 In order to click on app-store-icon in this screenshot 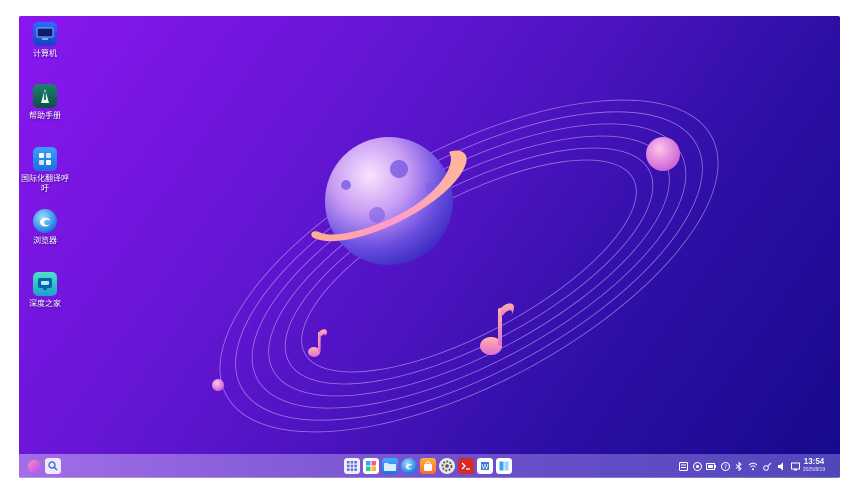, I will do `click(371, 466)`.